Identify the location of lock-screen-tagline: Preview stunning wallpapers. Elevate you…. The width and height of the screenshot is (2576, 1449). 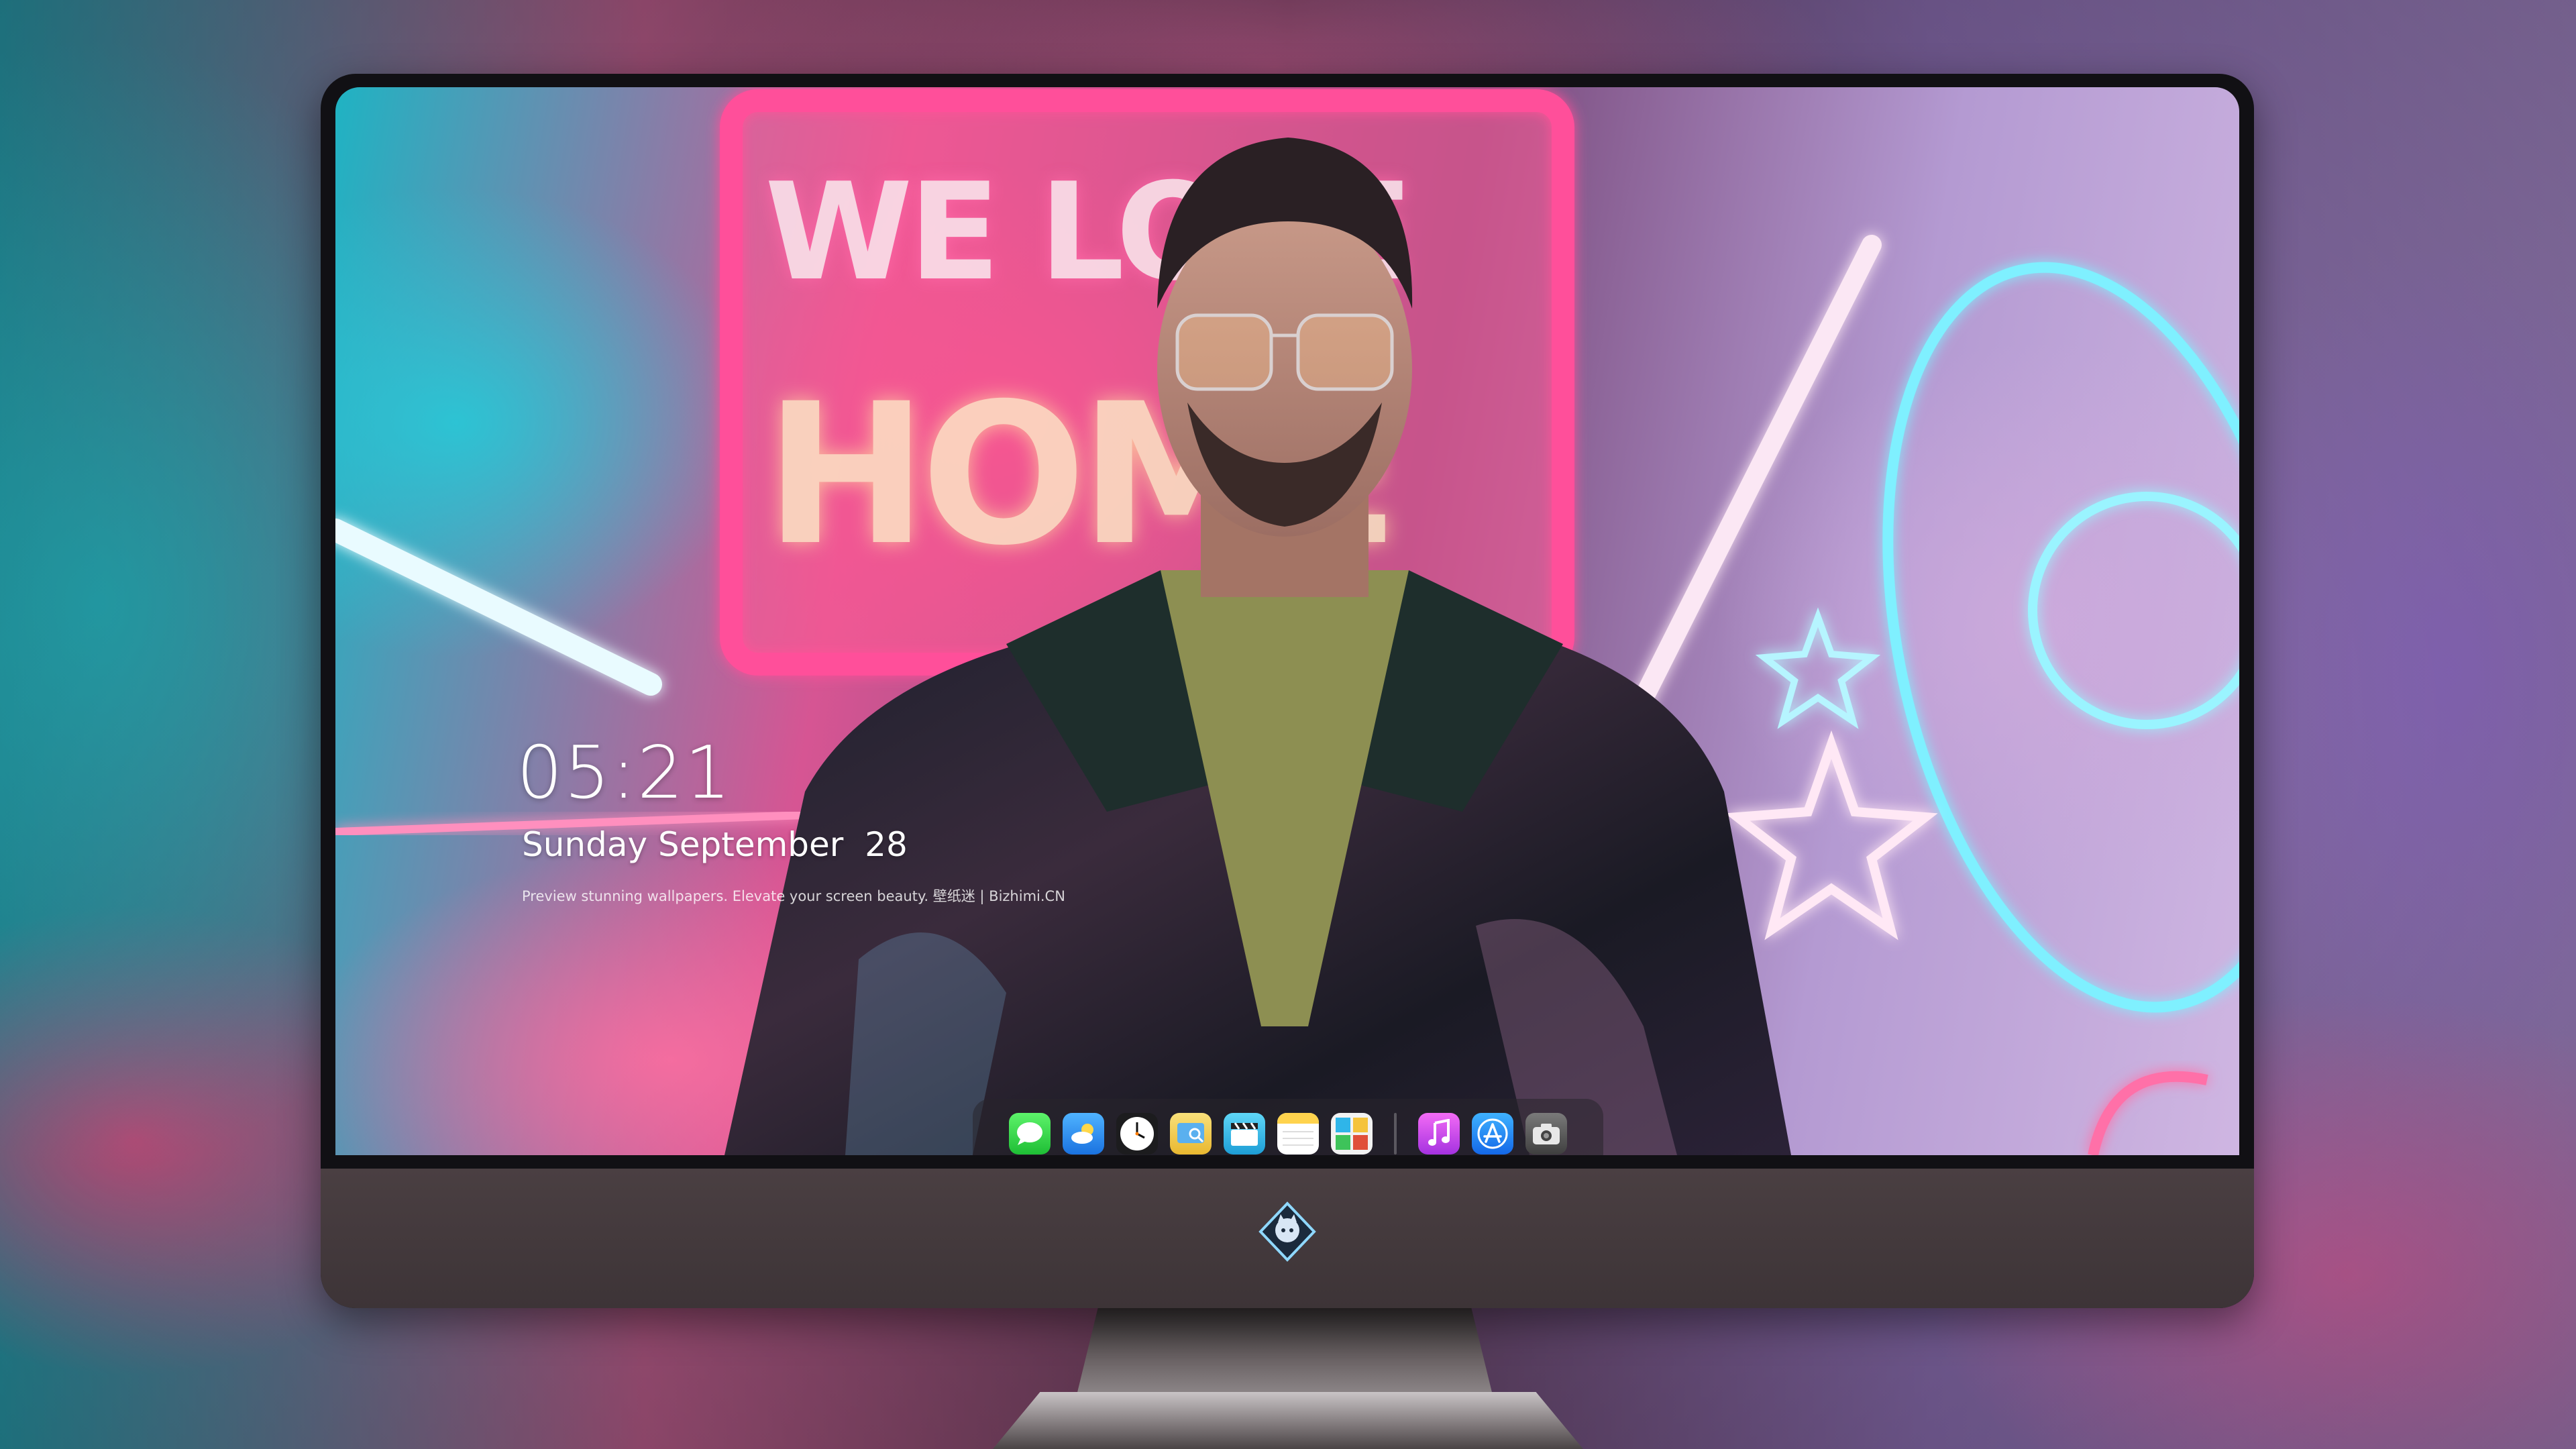
(793, 896).